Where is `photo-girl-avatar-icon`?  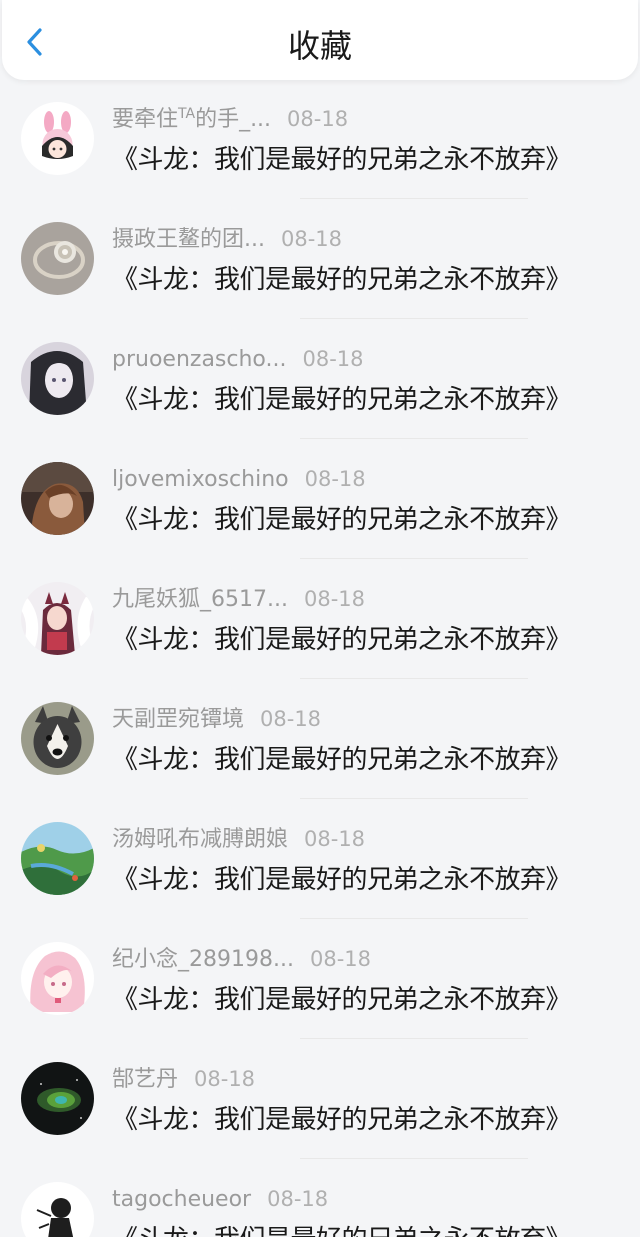 photo-girl-avatar-icon is located at coordinates (57, 498).